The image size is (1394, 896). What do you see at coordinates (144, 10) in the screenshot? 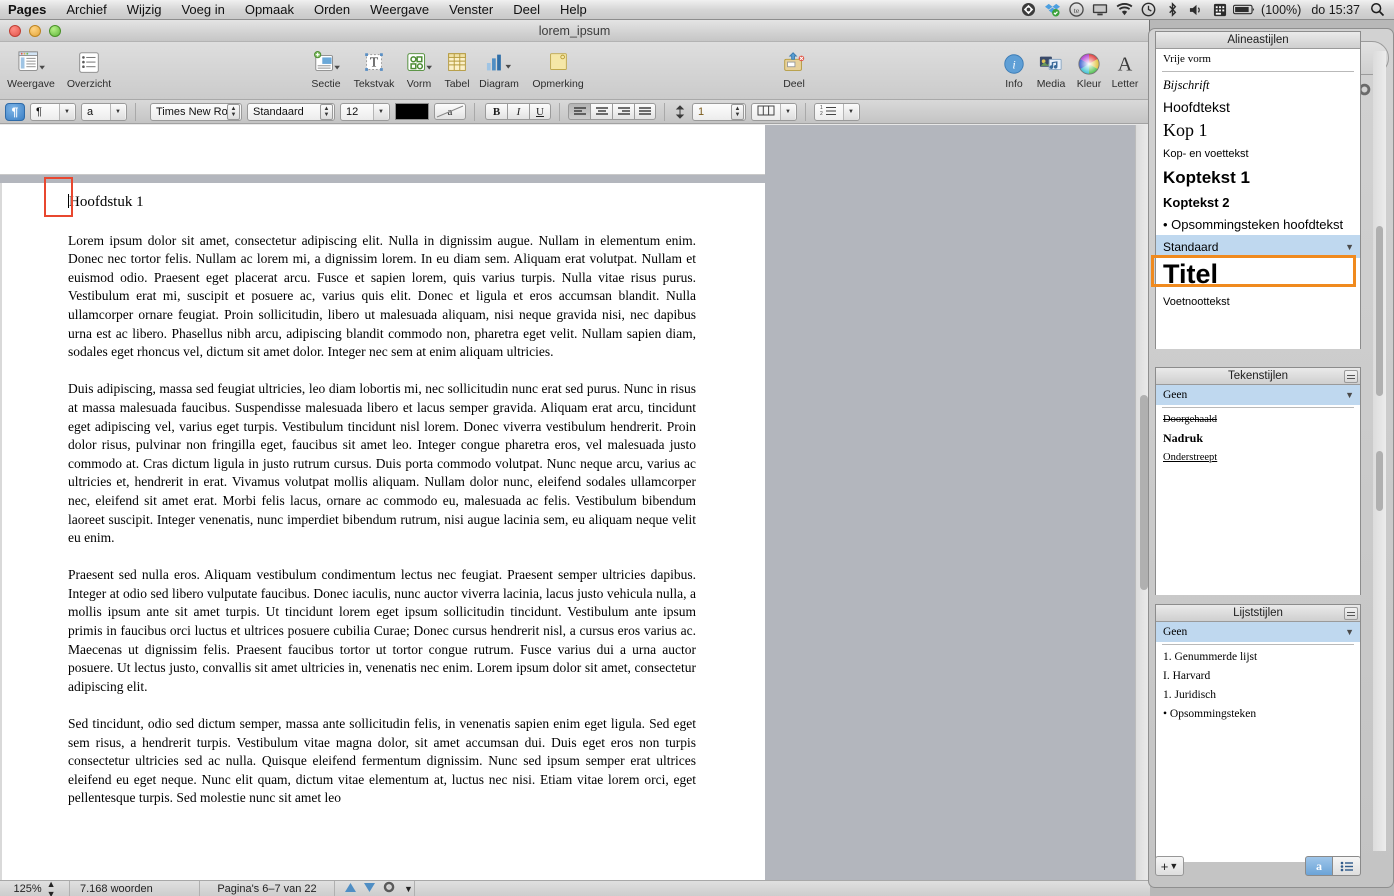
I see `menu-wijzig: Wijzig` at bounding box center [144, 10].